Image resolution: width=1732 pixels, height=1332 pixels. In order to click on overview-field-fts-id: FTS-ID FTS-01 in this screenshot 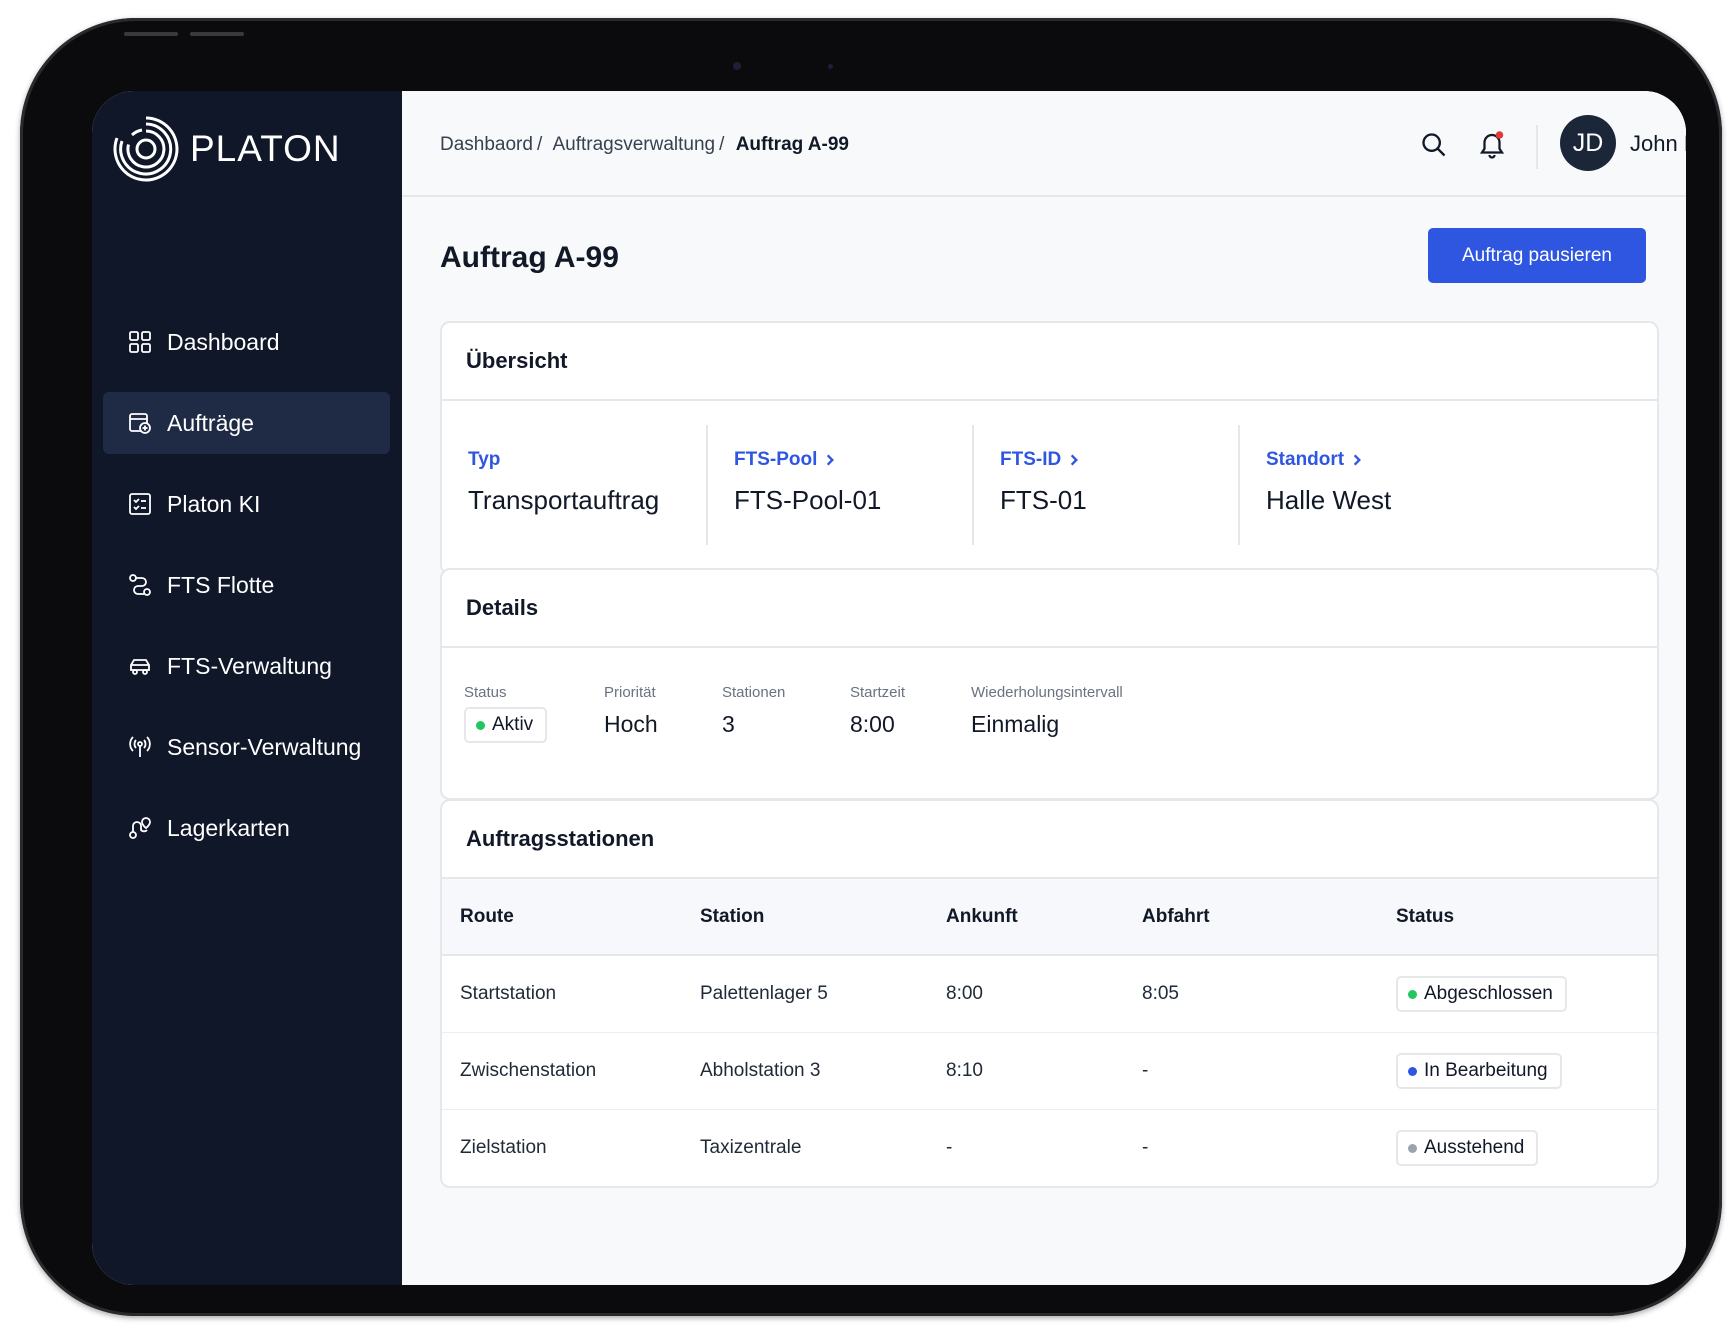, I will do `click(1105, 485)`.